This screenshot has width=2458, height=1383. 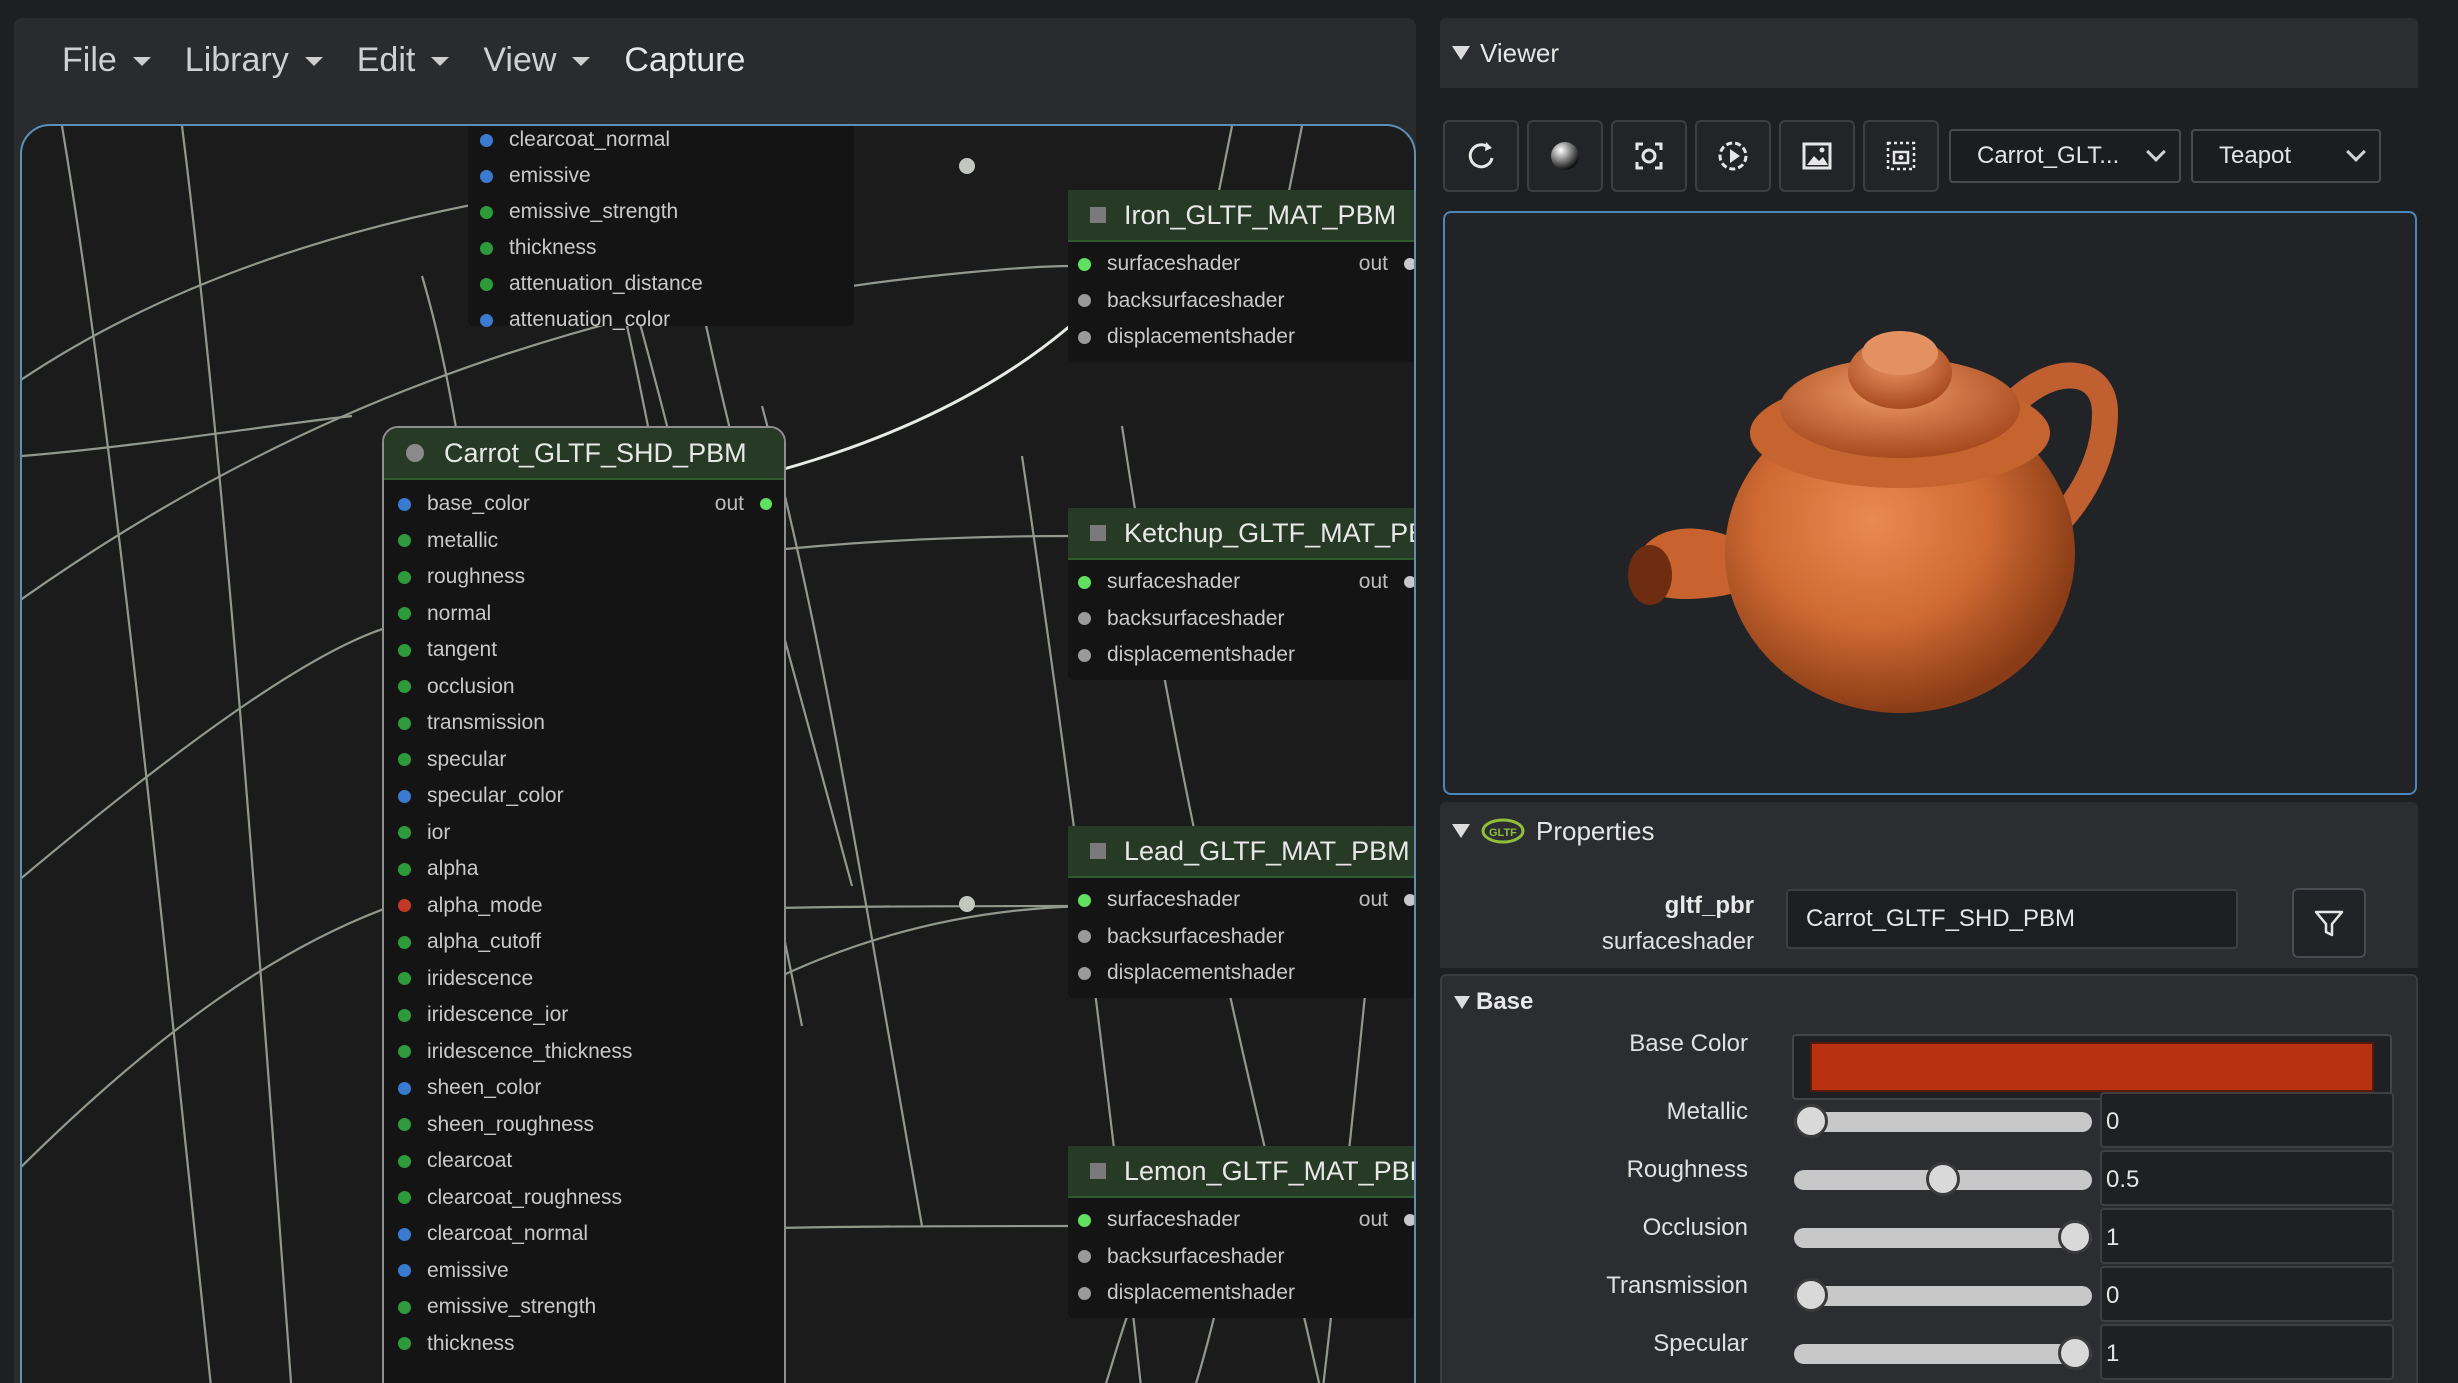 What do you see at coordinates (1241, 534) in the screenshot?
I see `node-header: Ketchup_GLTF_MAT_PBM` at bounding box center [1241, 534].